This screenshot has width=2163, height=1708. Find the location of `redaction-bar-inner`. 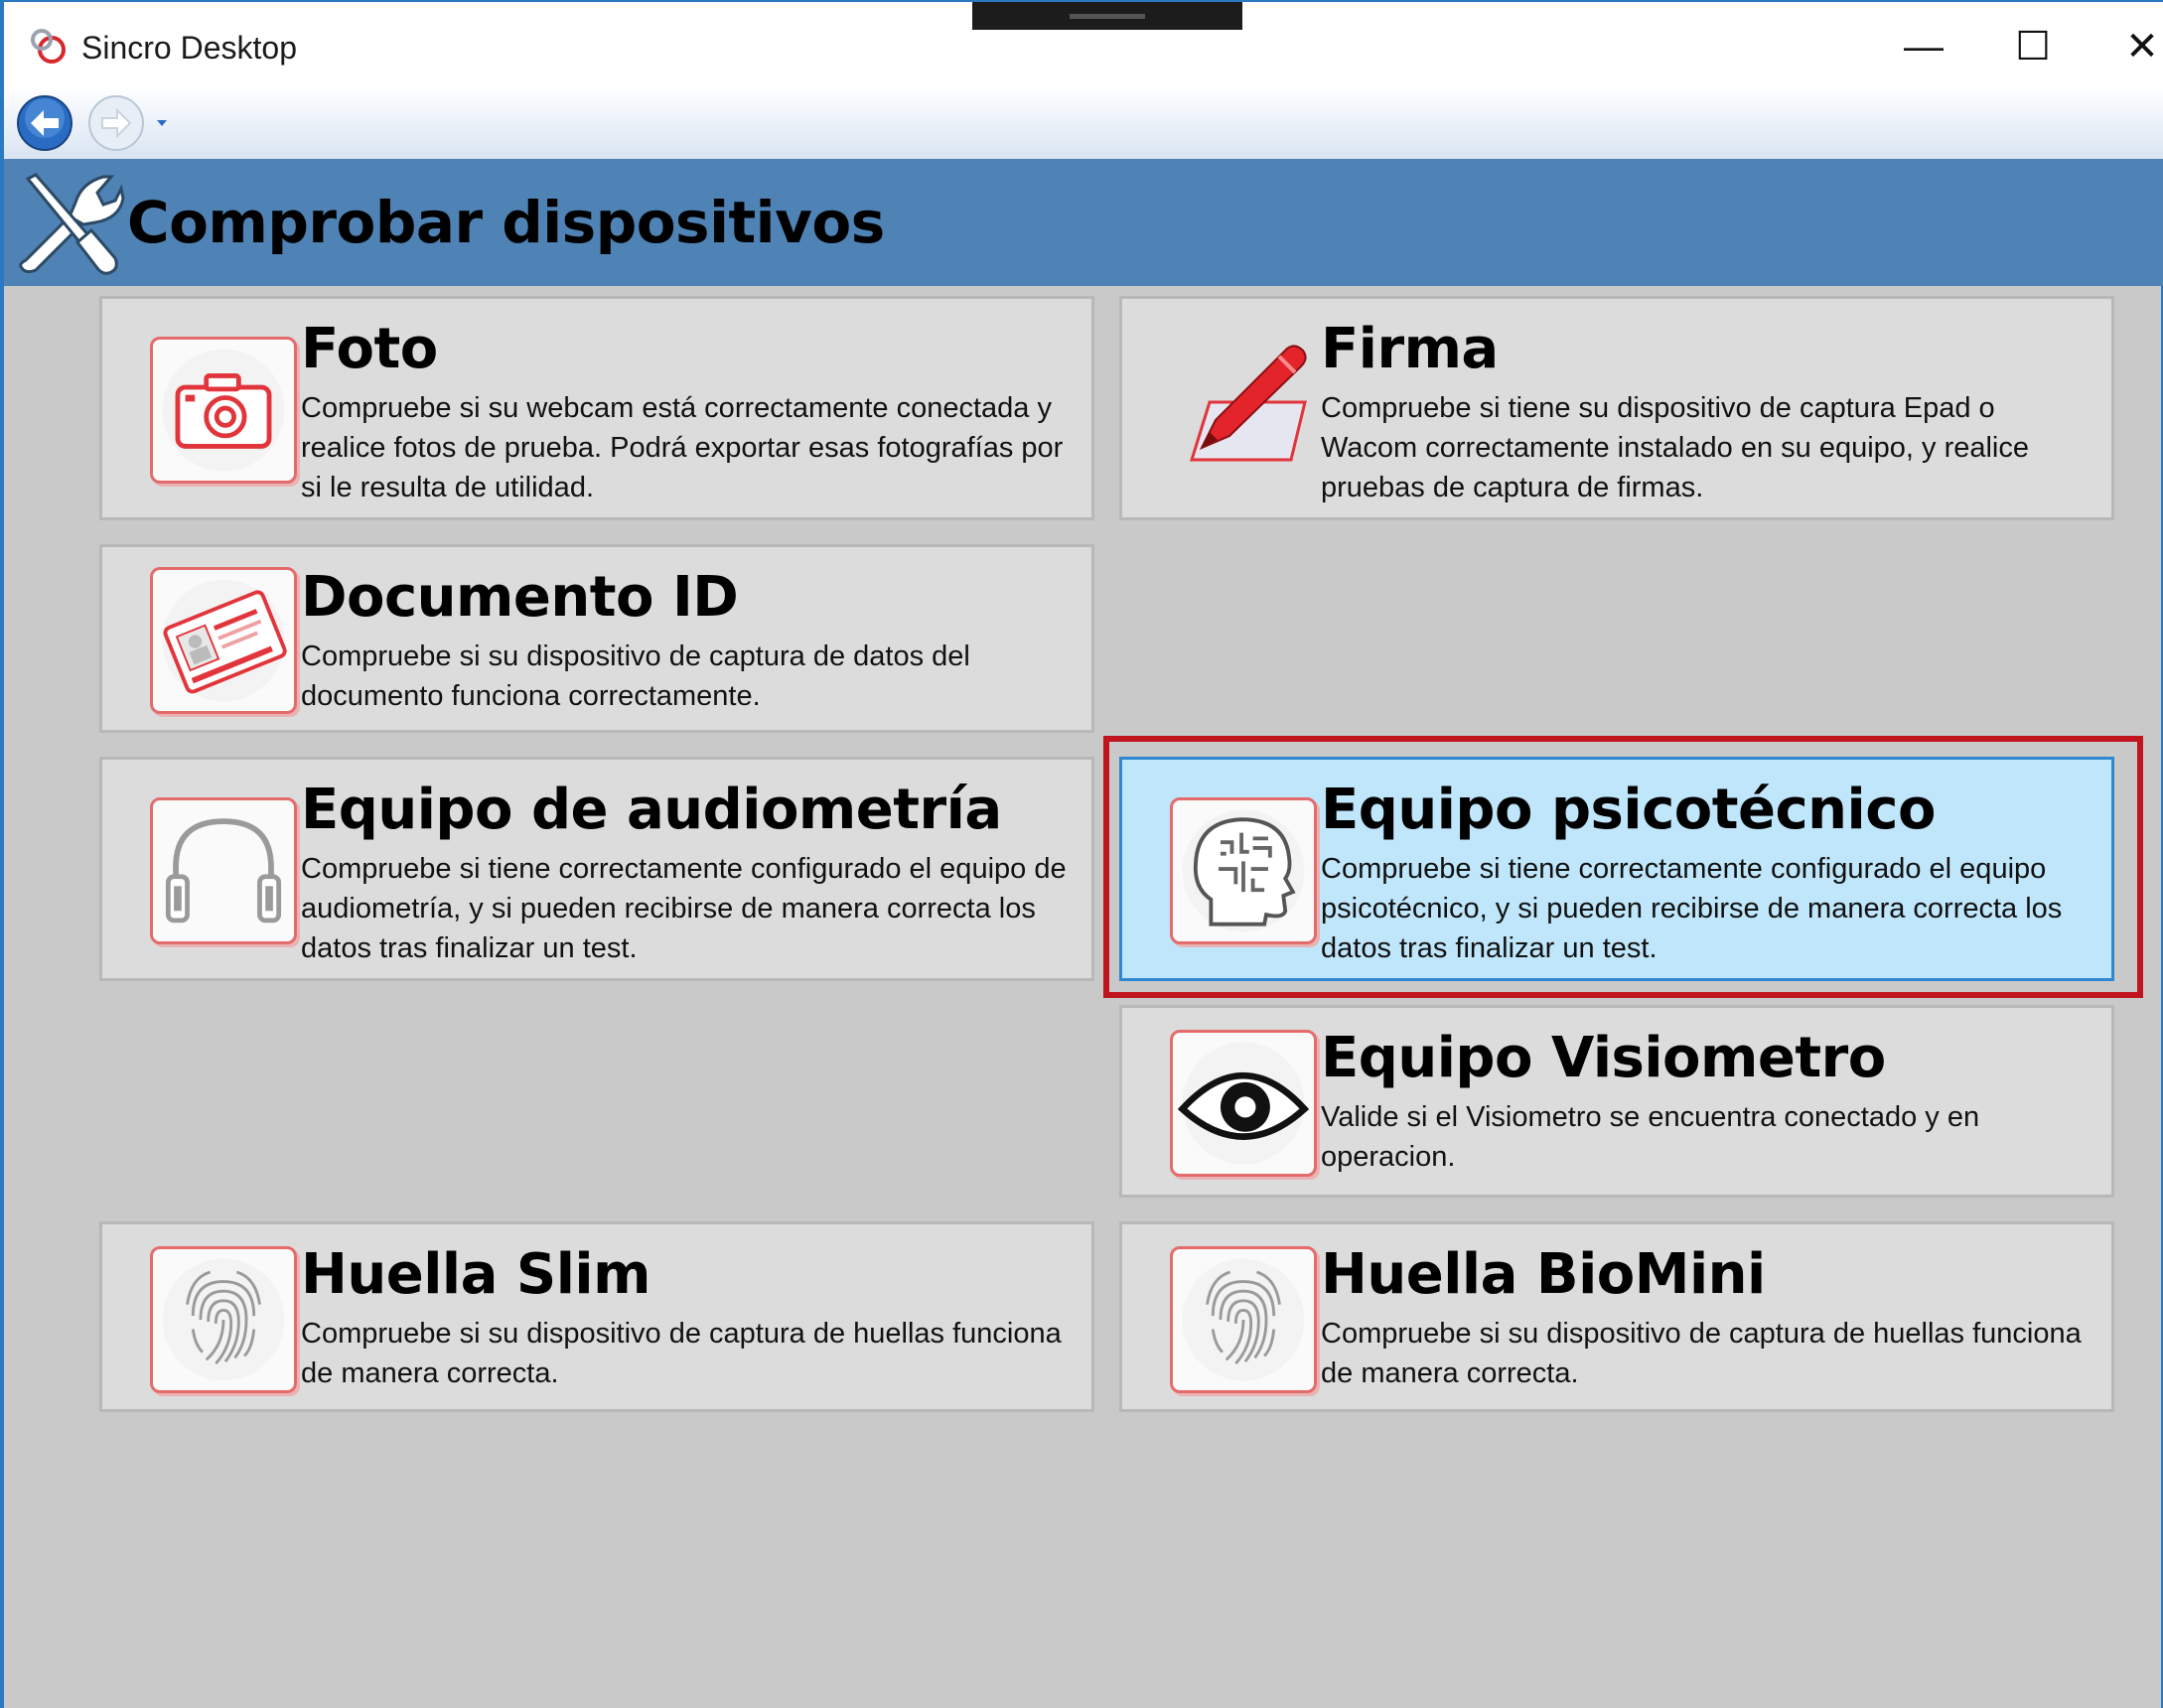

redaction-bar-inner is located at coordinates (1107, 16).